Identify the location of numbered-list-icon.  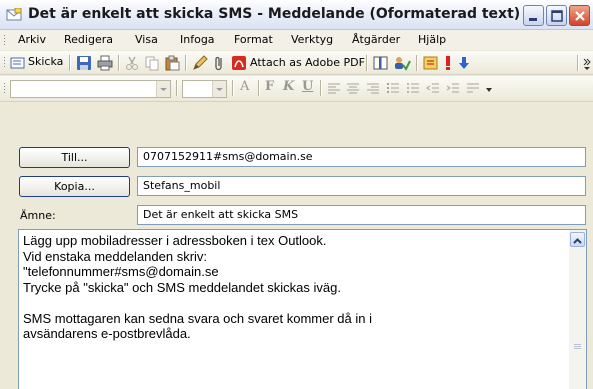
(393, 90).